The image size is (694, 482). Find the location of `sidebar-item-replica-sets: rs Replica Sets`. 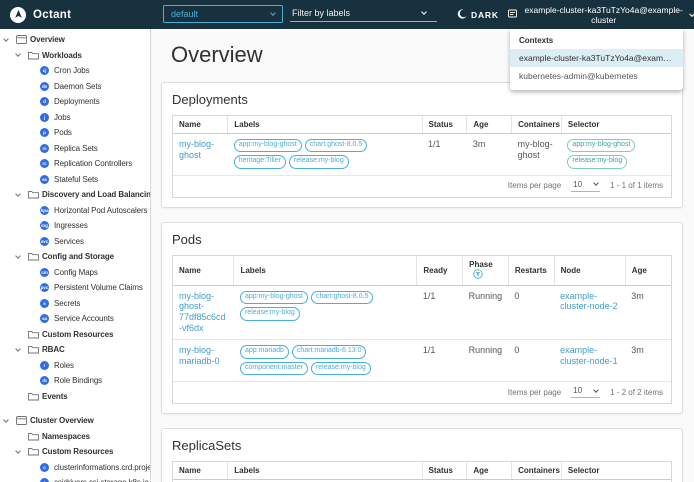

sidebar-item-replica-sets: rs Replica Sets is located at coordinates (75, 149).